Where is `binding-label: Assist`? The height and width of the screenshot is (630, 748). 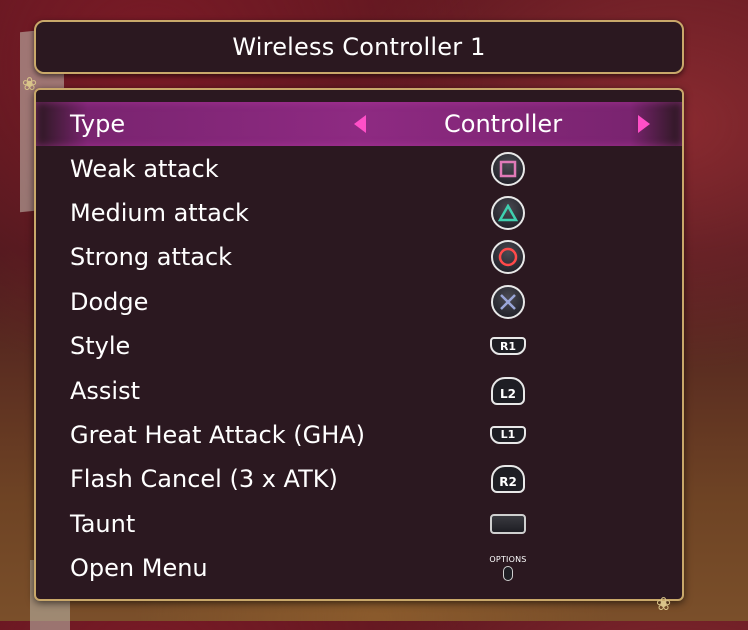
binding-label: Assist is located at coordinates (105, 390).